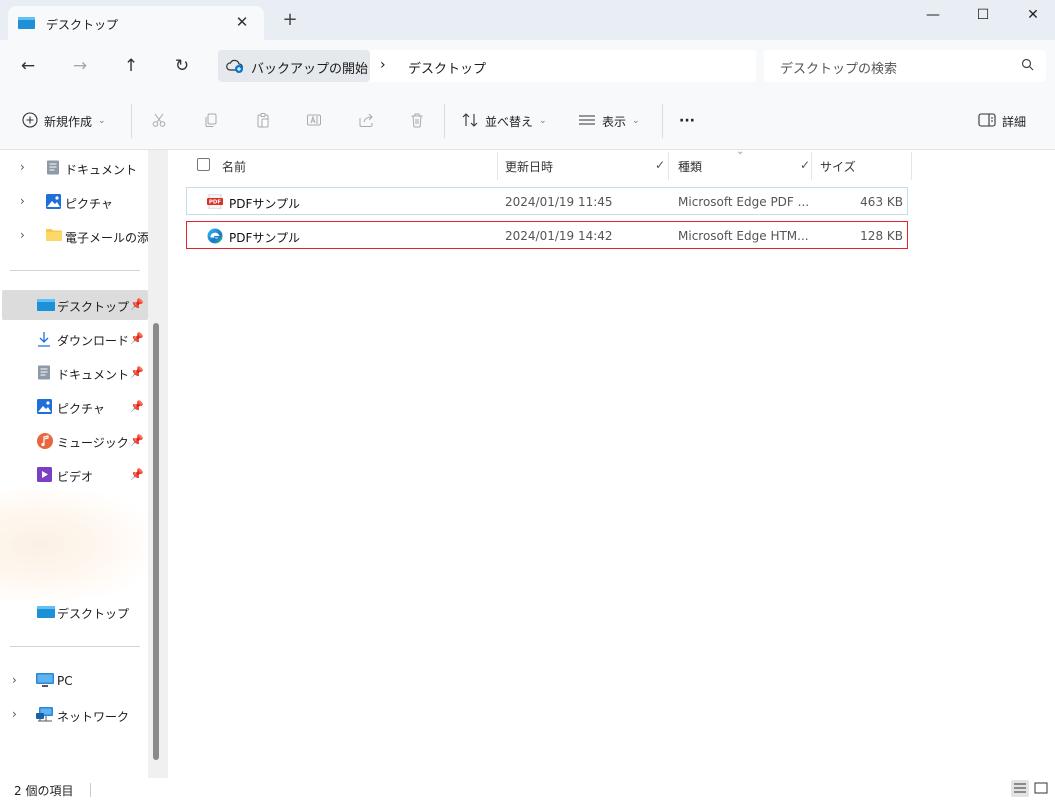 Image resolution: width=1055 pixels, height=800 pixels. What do you see at coordinates (44, 374) in the screenshot?
I see `document-icon` at bounding box center [44, 374].